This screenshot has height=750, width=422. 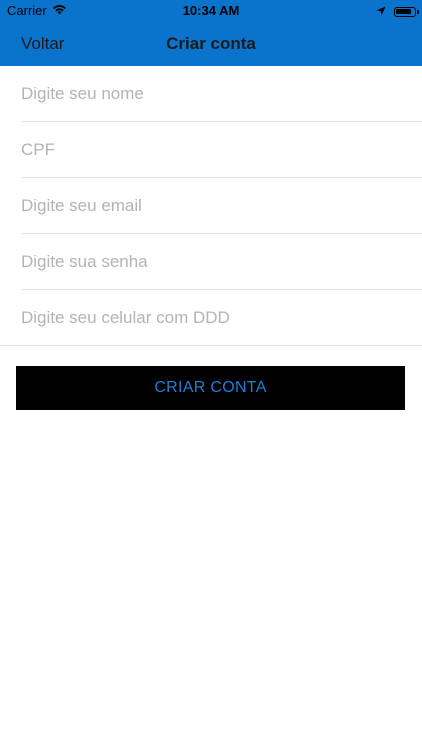 I want to click on top-bar: Carrier 10:34 AM Voltar Criar conta, so click(x=211, y=33).